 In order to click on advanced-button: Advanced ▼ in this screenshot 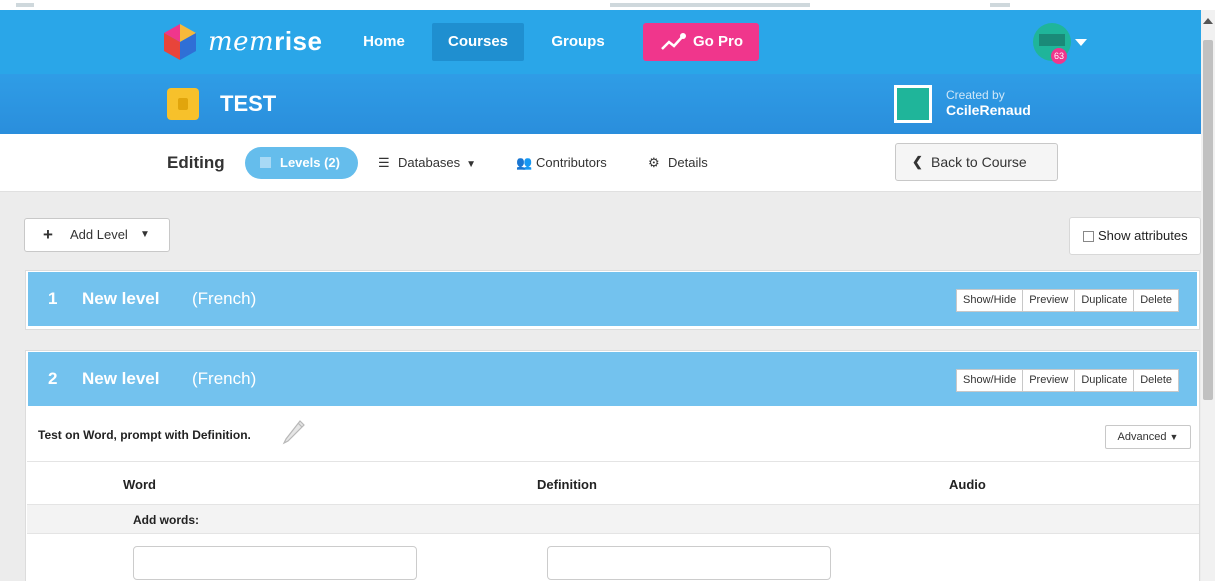, I will do `click(1148, 437)`.